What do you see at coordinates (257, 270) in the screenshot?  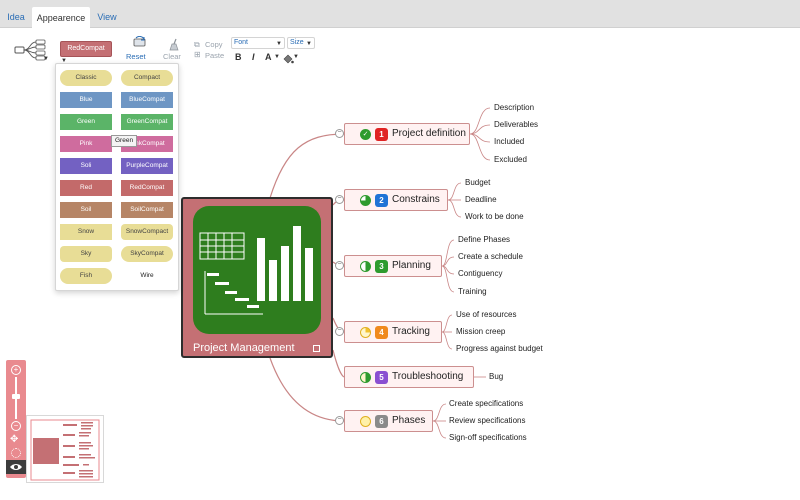 I see `project-chart-image` at bounding box center [257, 270].